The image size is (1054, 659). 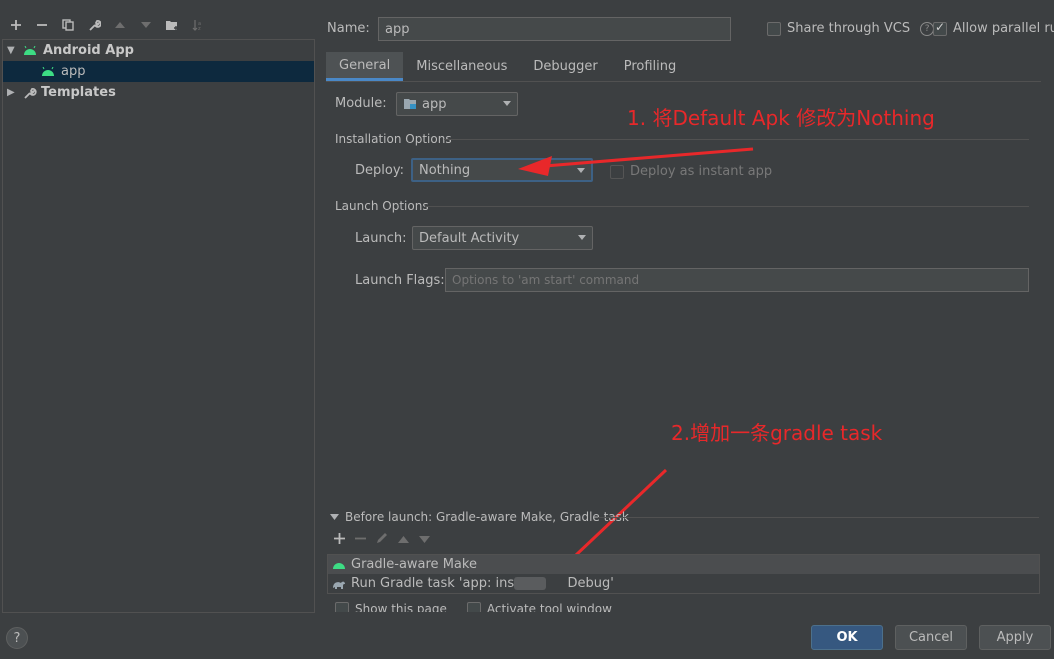 What do you see at coordinates (401, 607) in the screenshot?
I see `show-page-label: Show this page` at bounding box center [401, 607].